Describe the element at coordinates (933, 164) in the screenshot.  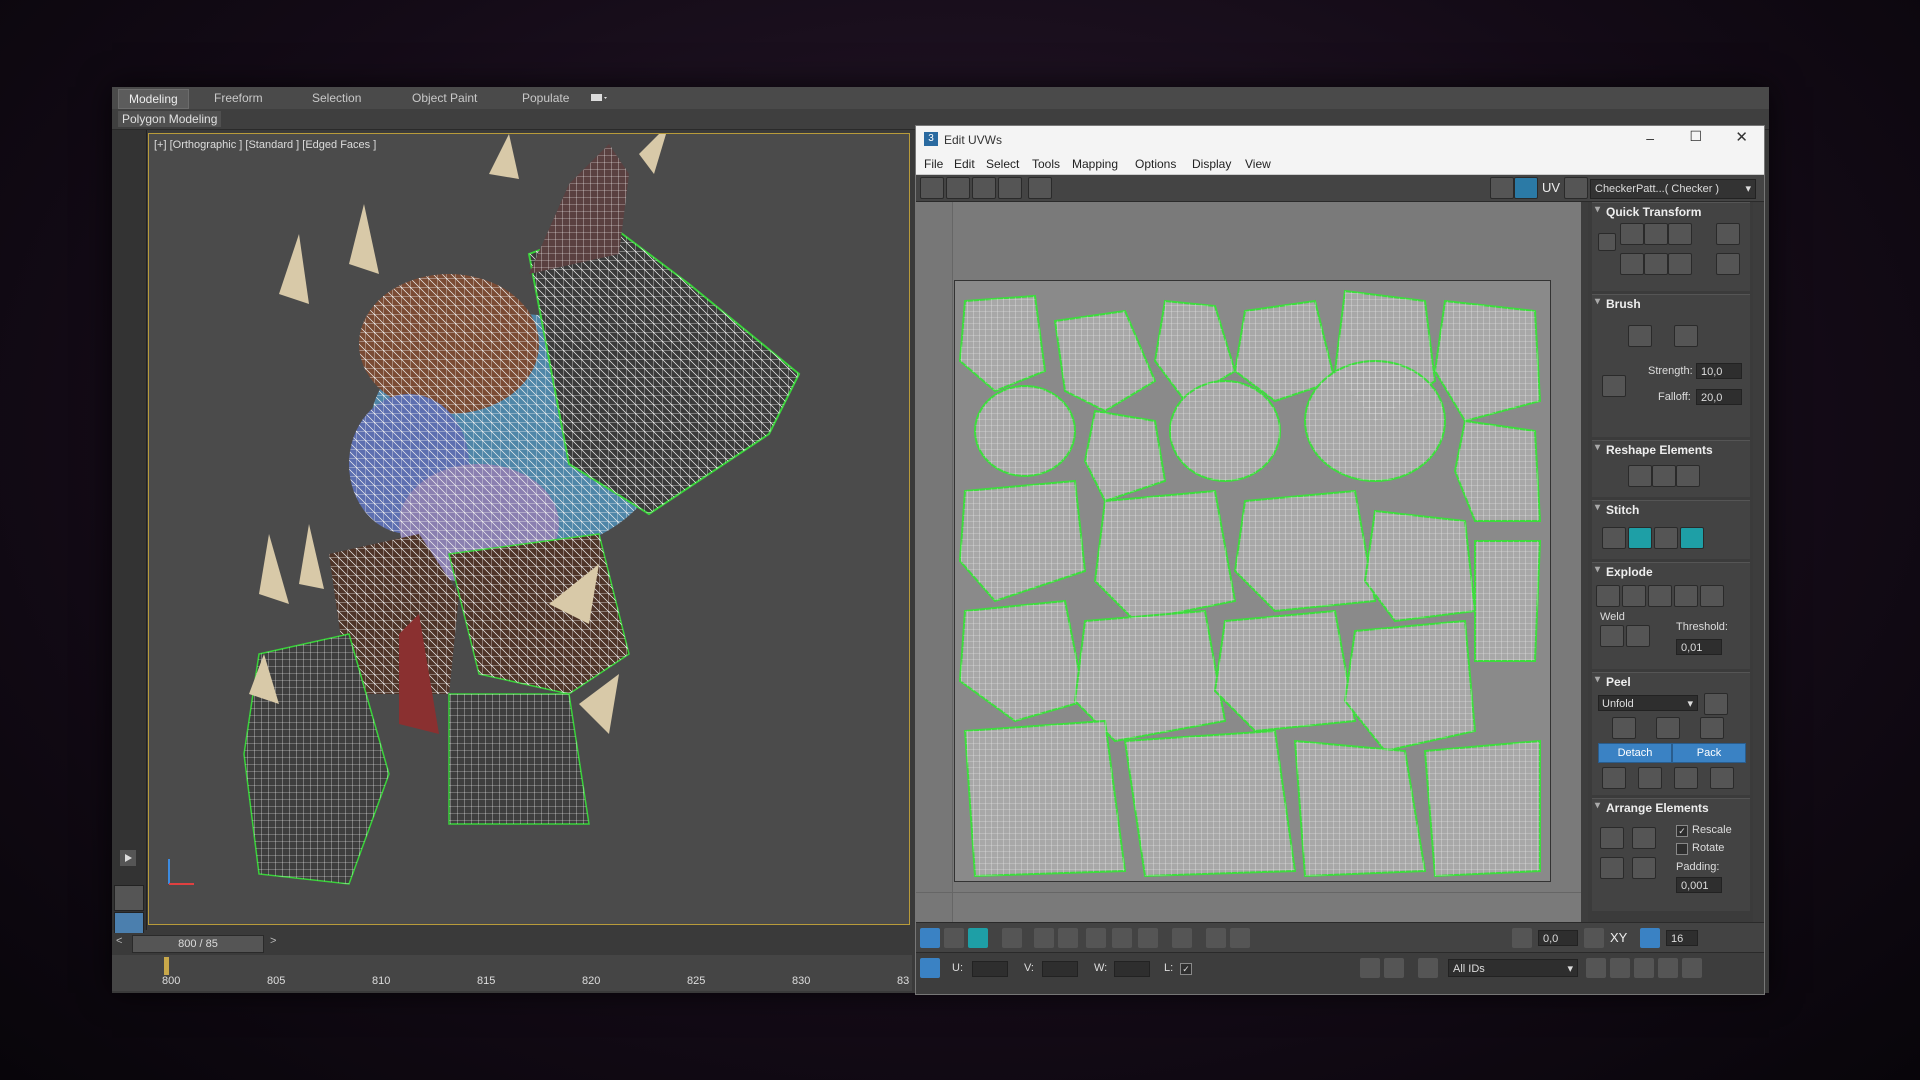
I see `menu-file: File` at that location.